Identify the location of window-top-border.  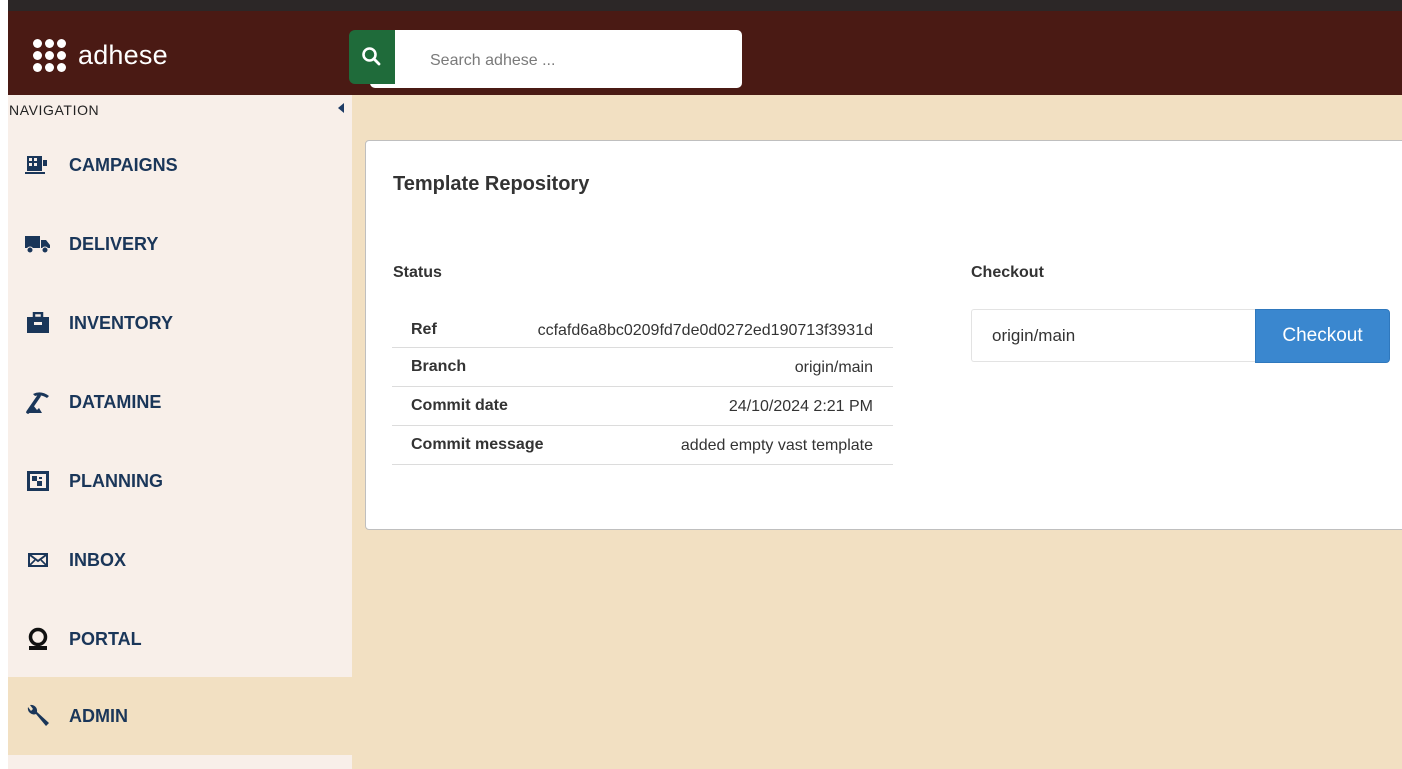
(705, 5).